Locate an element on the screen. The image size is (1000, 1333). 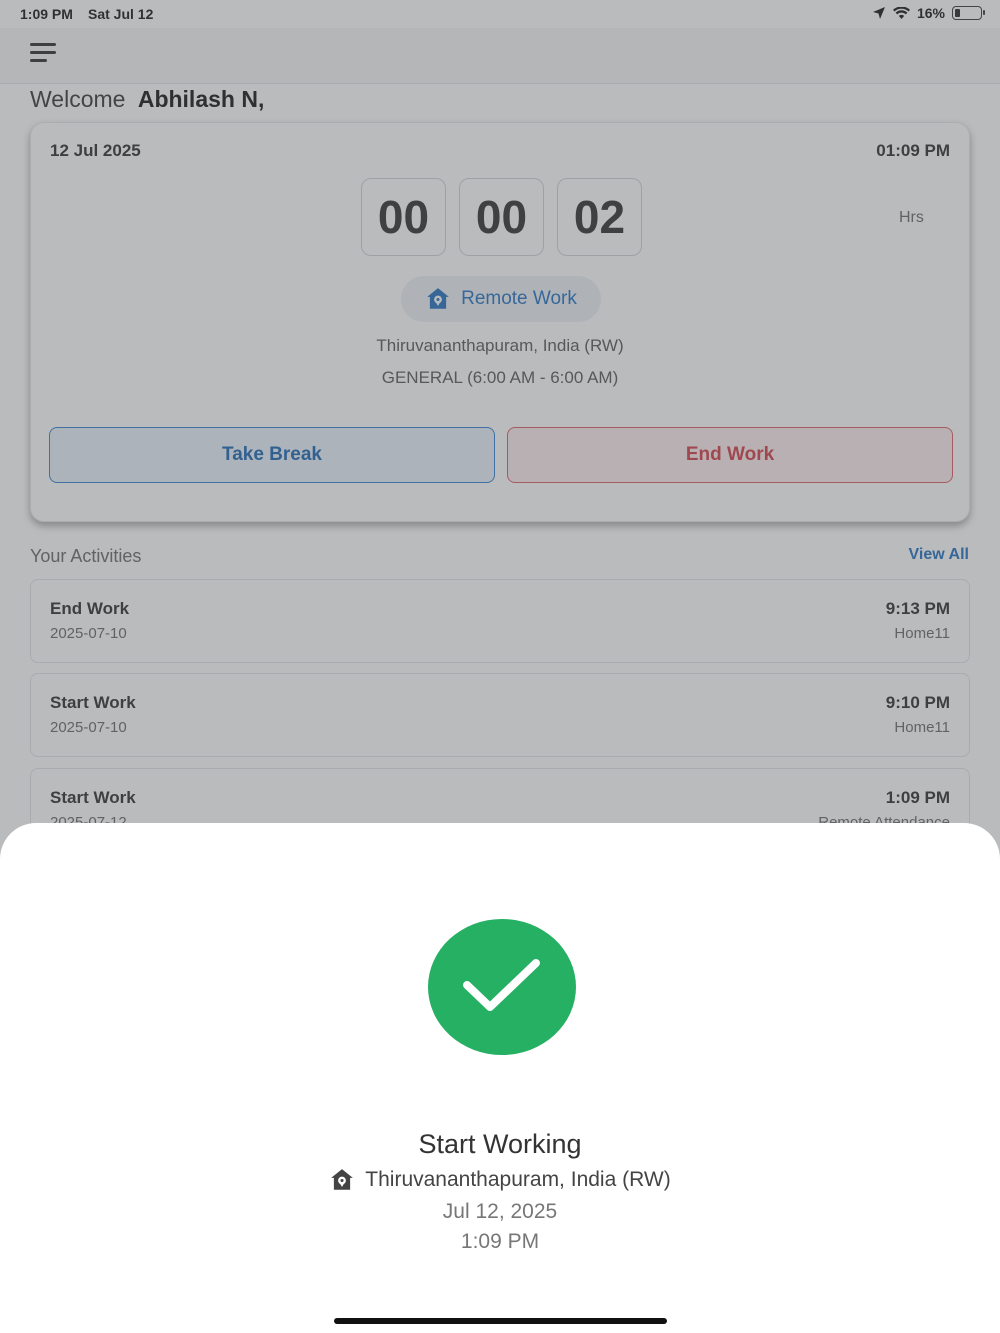
success-check-icon is located at coordinates (502, 987).